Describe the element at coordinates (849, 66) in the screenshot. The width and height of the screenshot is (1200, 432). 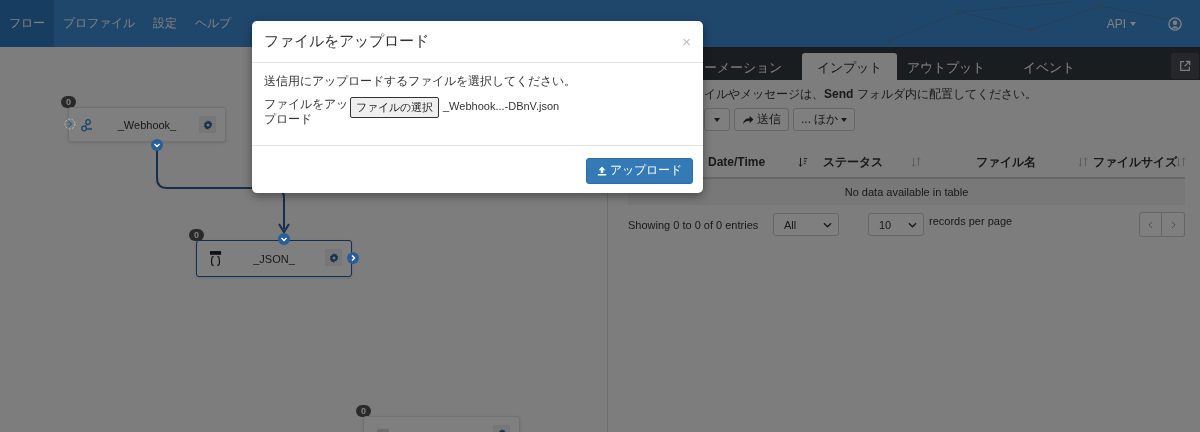
I see `tab: インプット` at that location.